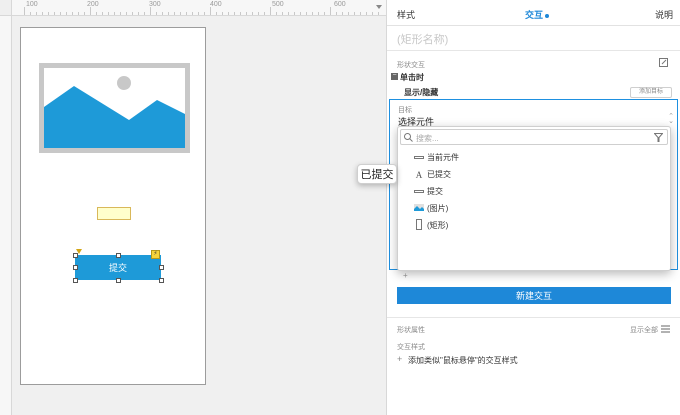 Image resolution: width=680 pixels, height=415 pixels. Describe the element at coordinates (665, 329) in the screenshot. I see `menu-icon` at that location.